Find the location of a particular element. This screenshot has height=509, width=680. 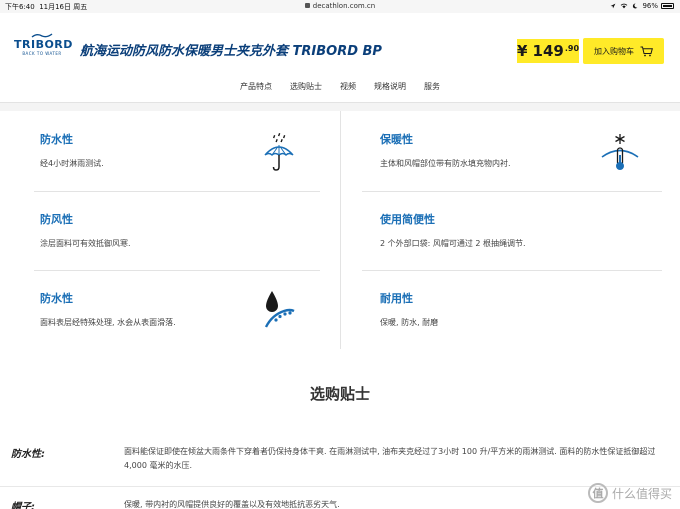

feature-desc: 保暖, 防水, 耐磨 is located at coordinates (409, 322).